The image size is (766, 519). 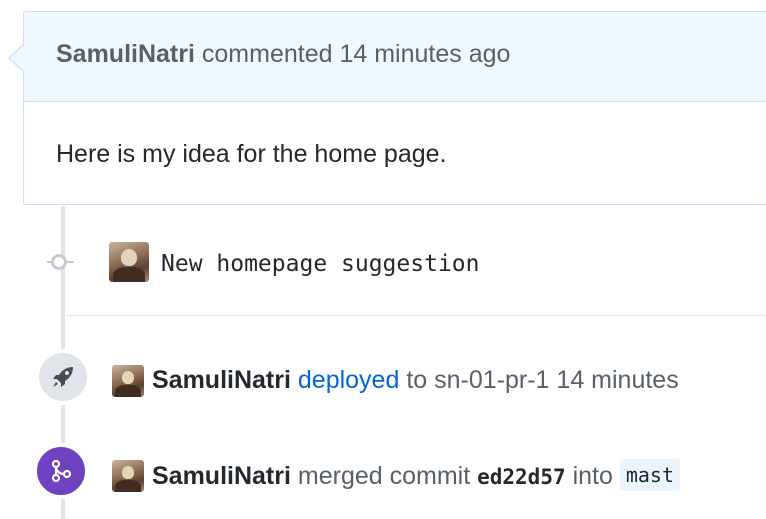 What do you see at coordinates (492, 380) in the screenshot?
I see `deploy-environment: sn-01-pr-1` at bounding box center [492, 380].